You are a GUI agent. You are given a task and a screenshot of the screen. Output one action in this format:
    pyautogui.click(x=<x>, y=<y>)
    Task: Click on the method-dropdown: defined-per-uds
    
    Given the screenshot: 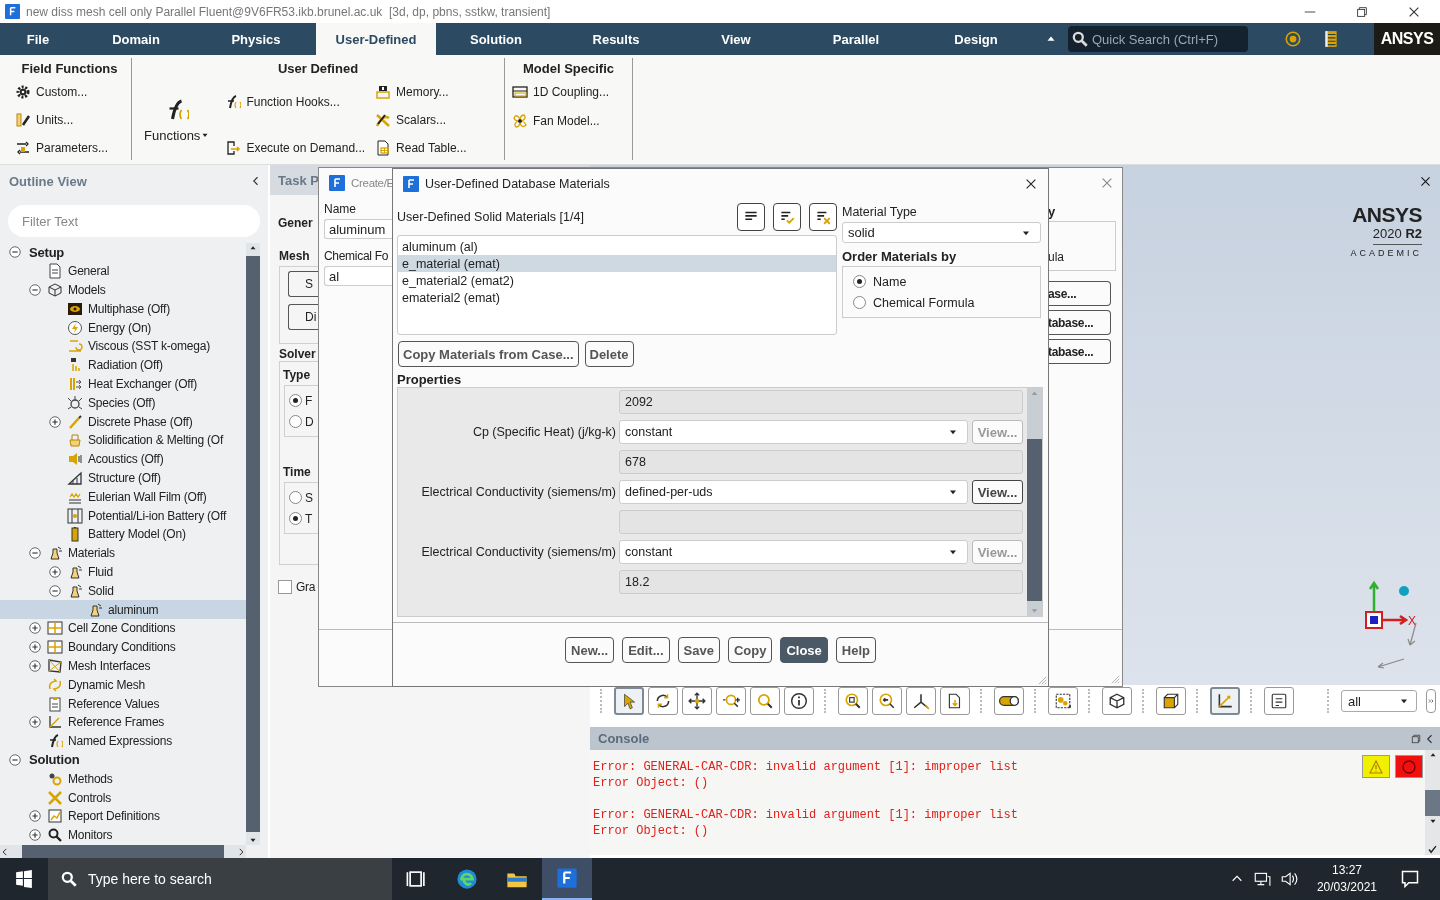 What is the action you would take?
    pyautogui.click(x=793, y=492)
    